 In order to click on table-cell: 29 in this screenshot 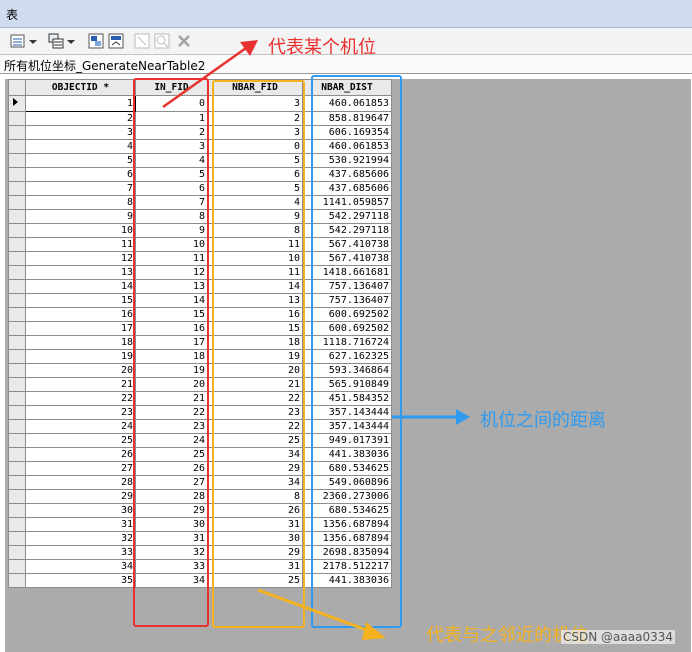, I will do `click(80, 496)`.